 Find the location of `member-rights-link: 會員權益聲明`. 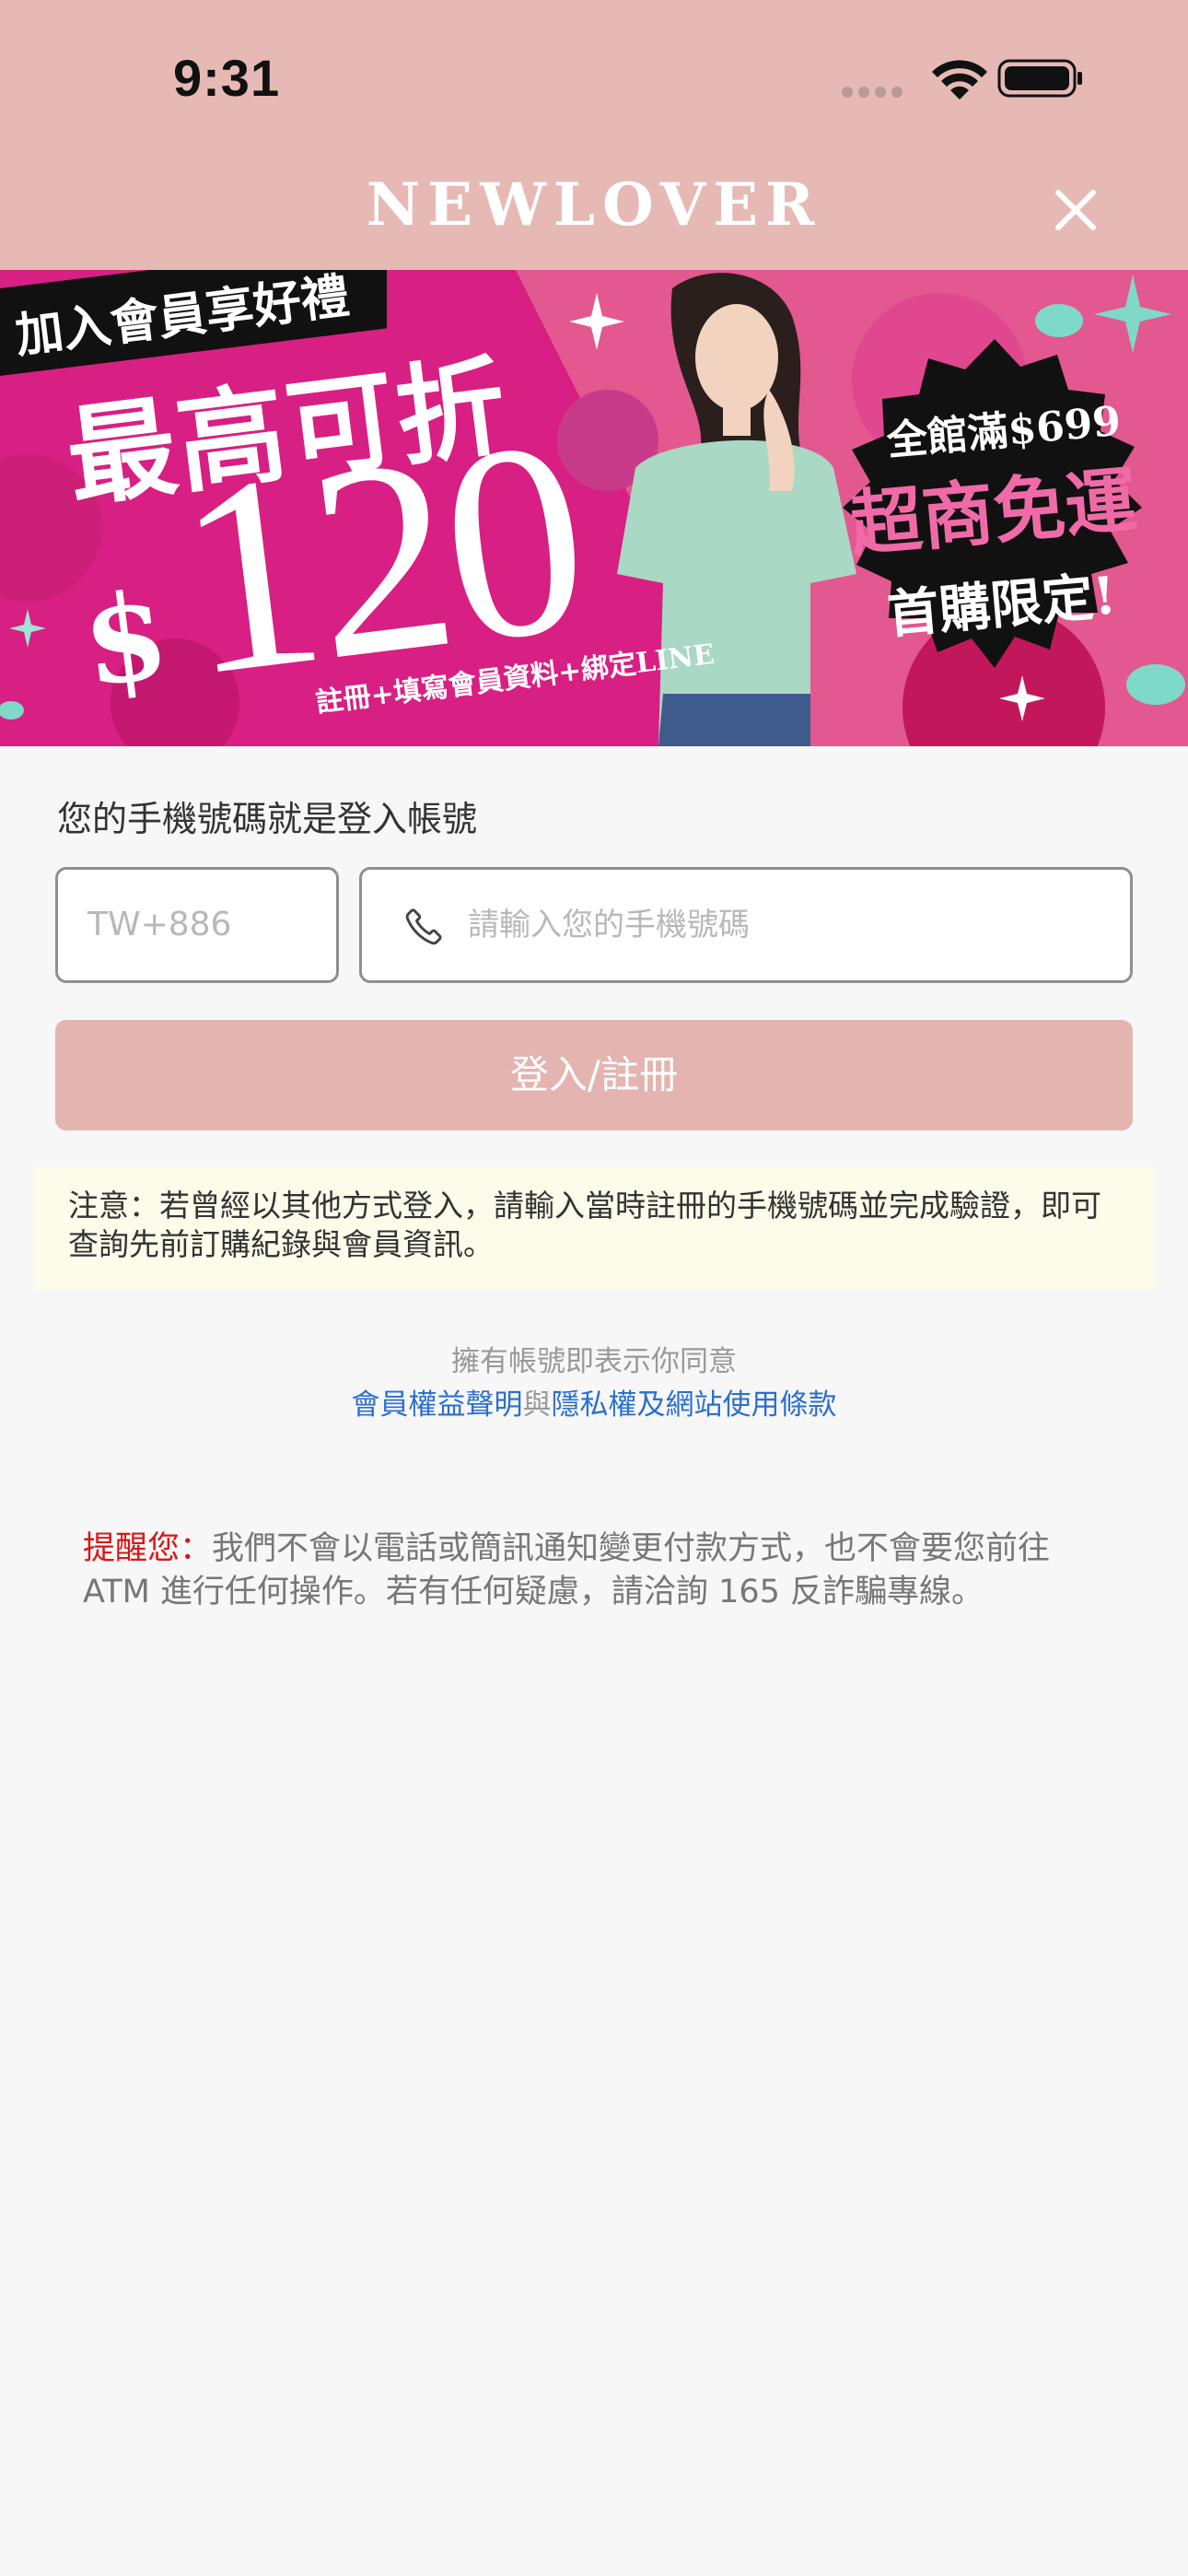

member-rights-link: 會員權益聲明 is located at coordinates (437, 1405).